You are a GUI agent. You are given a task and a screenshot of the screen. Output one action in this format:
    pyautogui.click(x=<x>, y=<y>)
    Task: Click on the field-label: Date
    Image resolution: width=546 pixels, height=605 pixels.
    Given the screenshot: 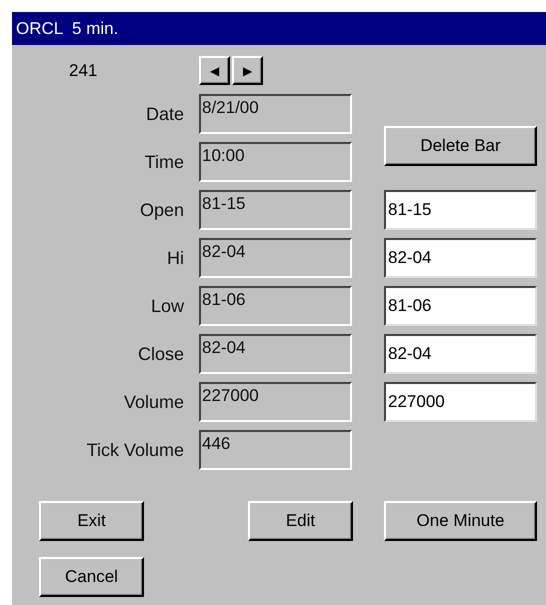 What is the action you would take?
    pyautogui.click(x=165, y=114)
    